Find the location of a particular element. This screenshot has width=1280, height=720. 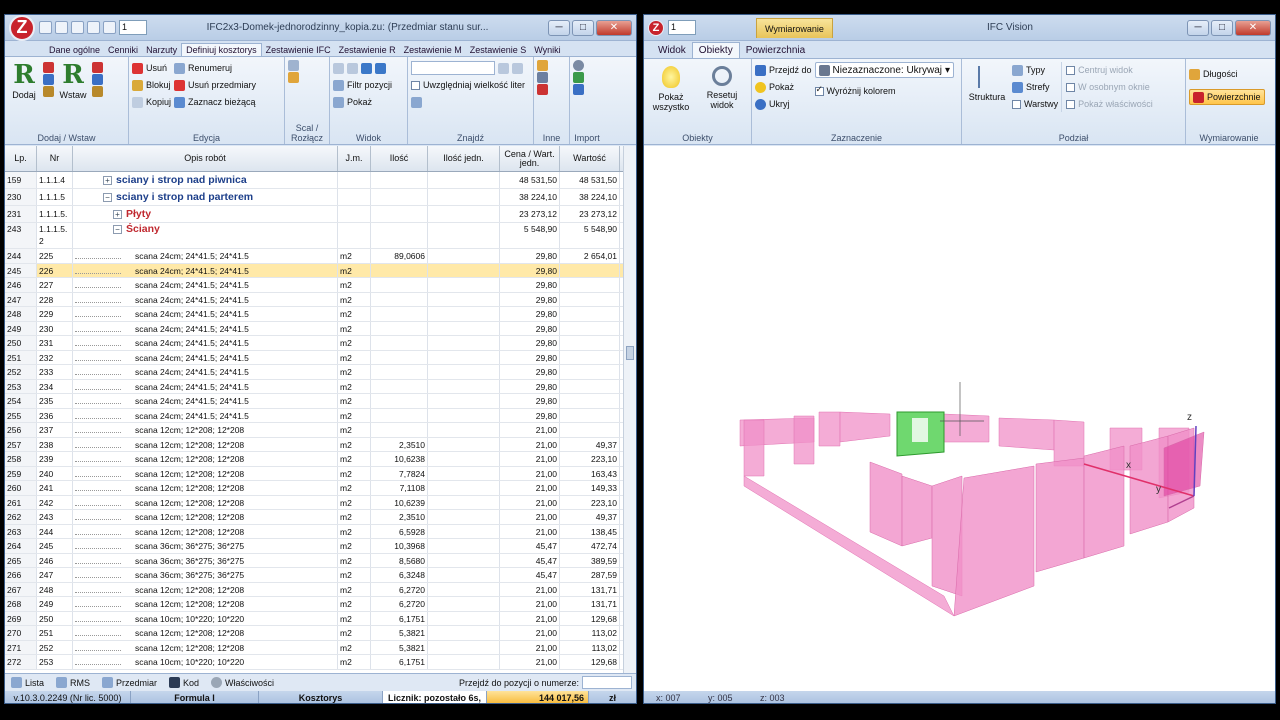

scroll-thumb is located at coordinates (630, 353).